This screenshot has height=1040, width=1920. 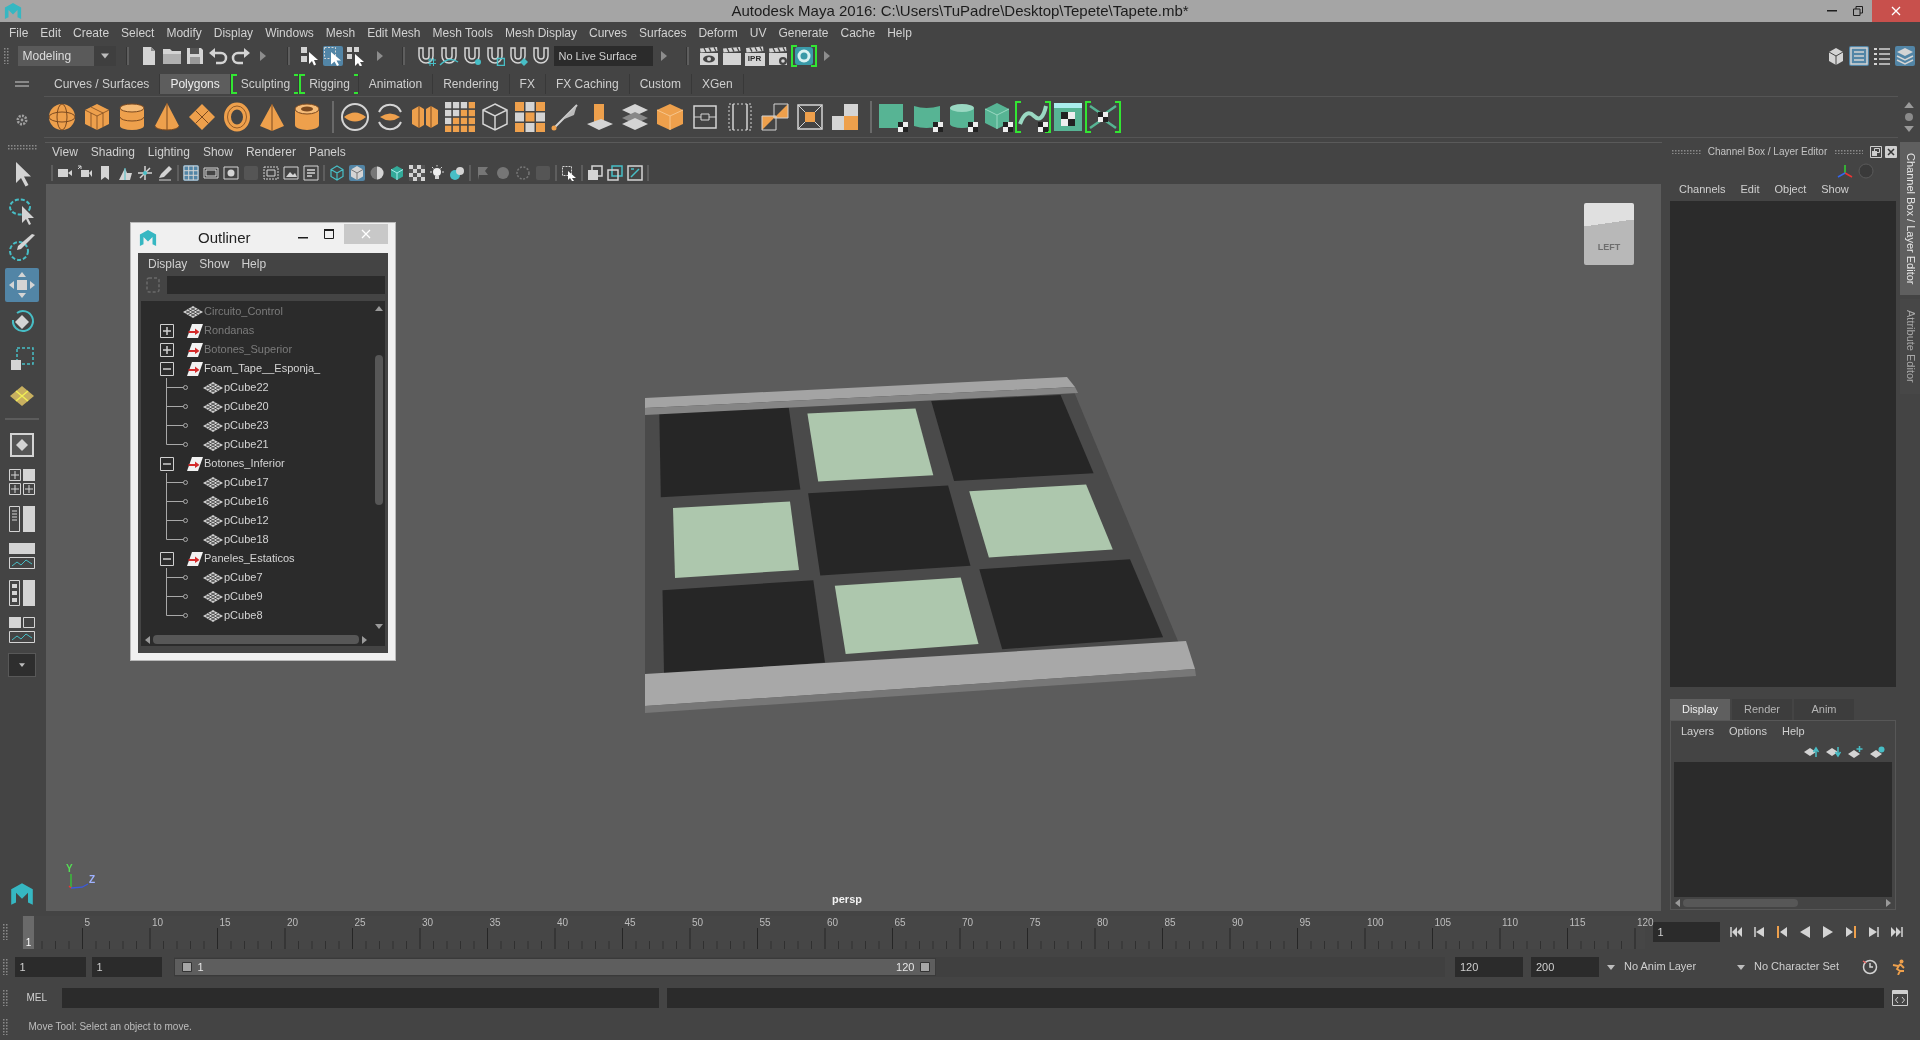 What do you see at coordinates (1663, 967) in the screenshot?
I see `anim-layer-dropdown: No Anim Layer` at bounding box center [1663, 967].